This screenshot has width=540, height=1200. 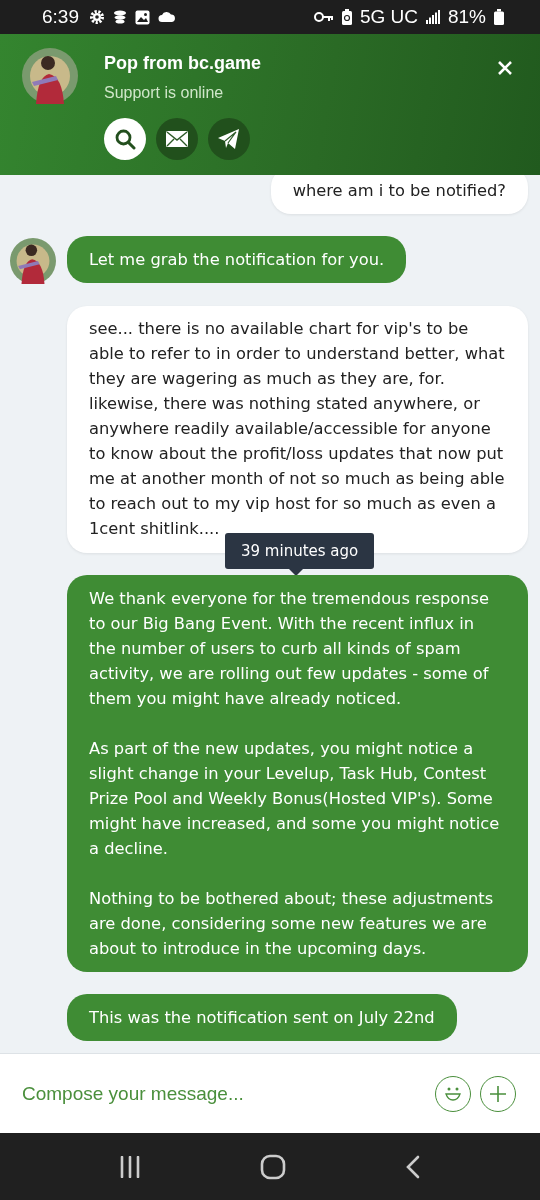 I want to click on battery-icon, so click(x=499, y=17).